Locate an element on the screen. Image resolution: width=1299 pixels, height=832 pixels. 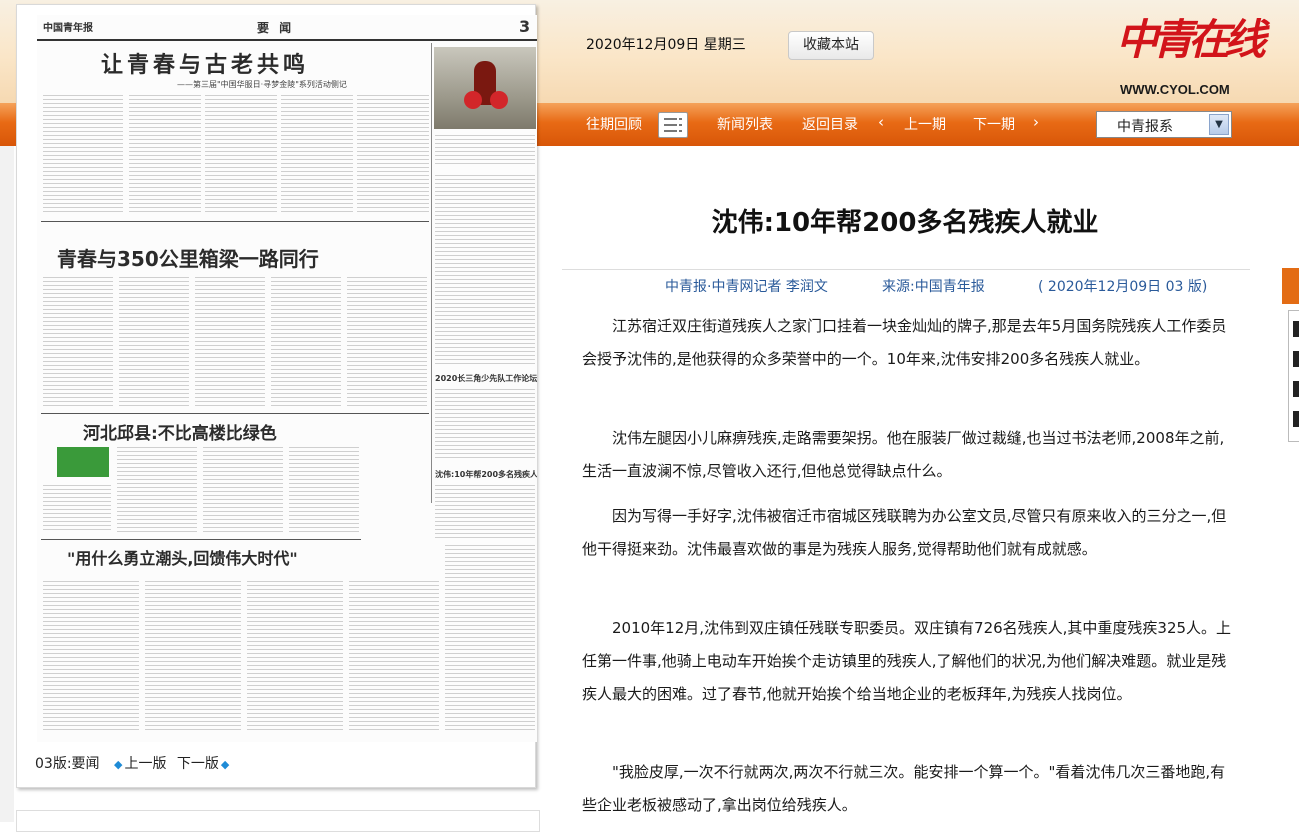
lower-panel is located at coordinates (278, 821).